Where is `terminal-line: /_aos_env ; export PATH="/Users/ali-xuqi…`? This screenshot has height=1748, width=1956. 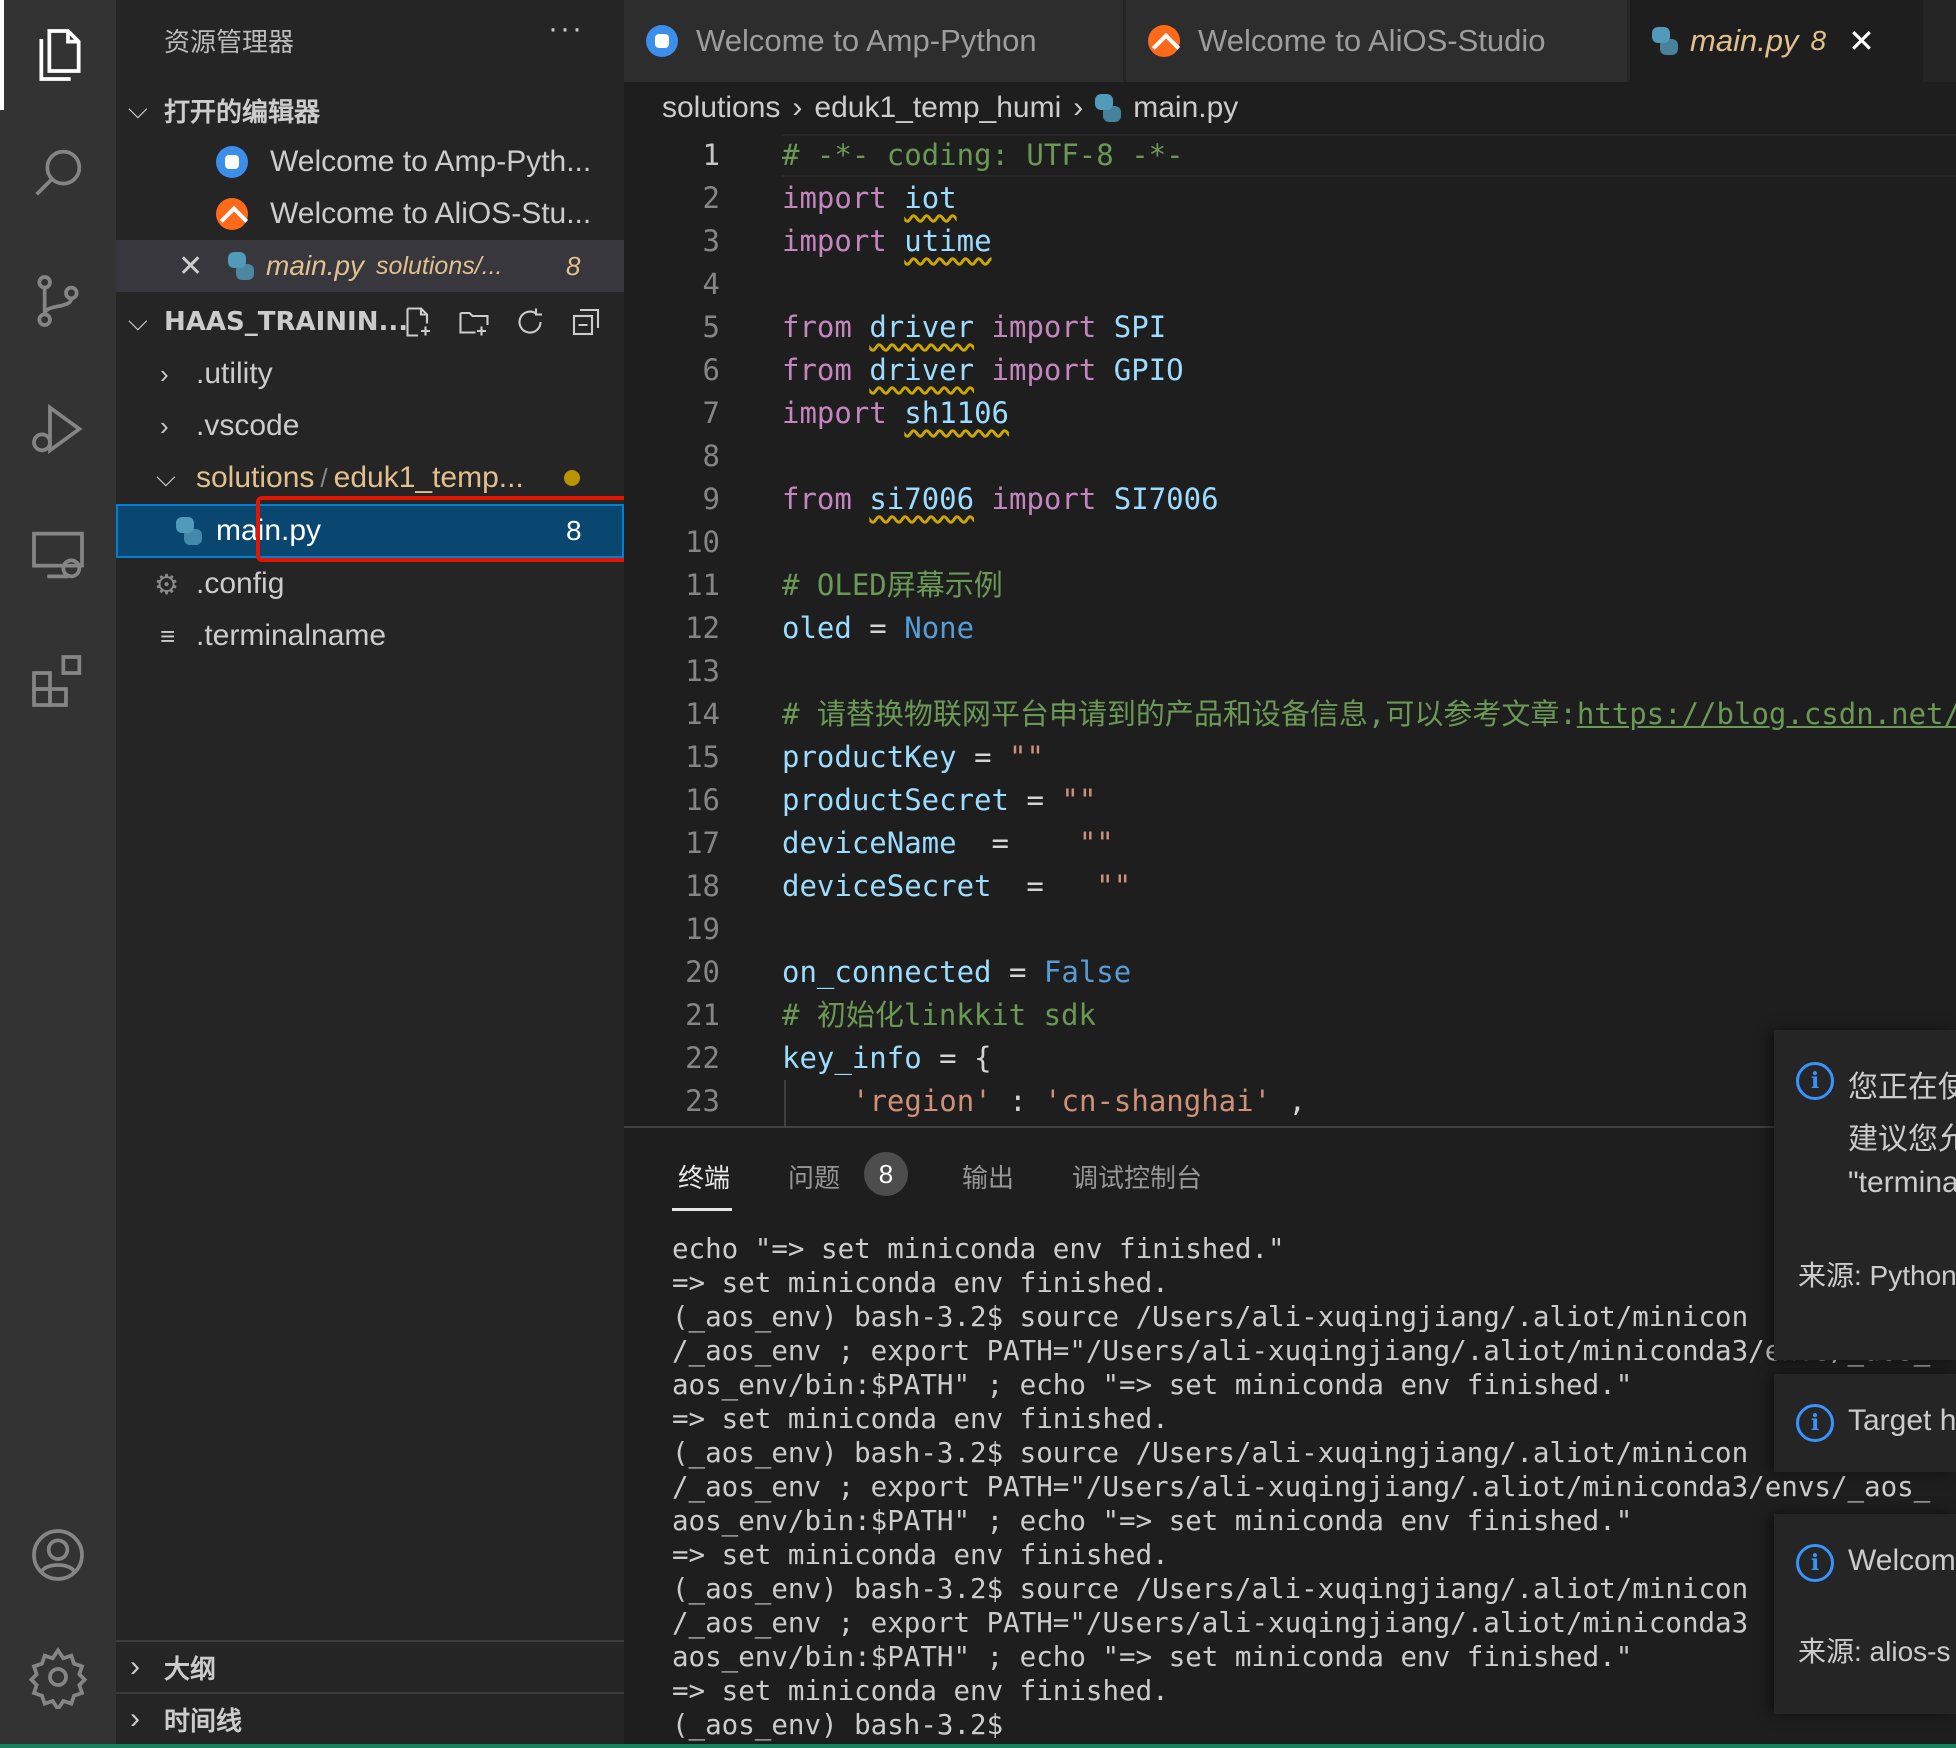
terminal-line: /_aos_env ; export PATH="/Users/ali-xuqi… is located at coordinates (1301, 1487).